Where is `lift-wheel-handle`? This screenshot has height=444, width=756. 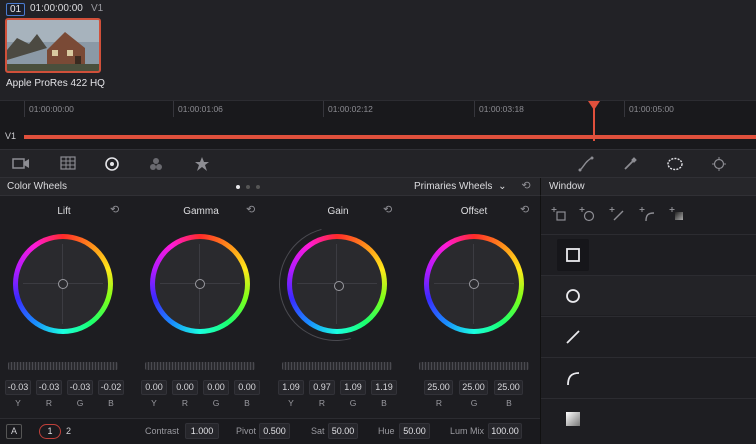
lift-wheel-handle is located at coordinates (63, 284).